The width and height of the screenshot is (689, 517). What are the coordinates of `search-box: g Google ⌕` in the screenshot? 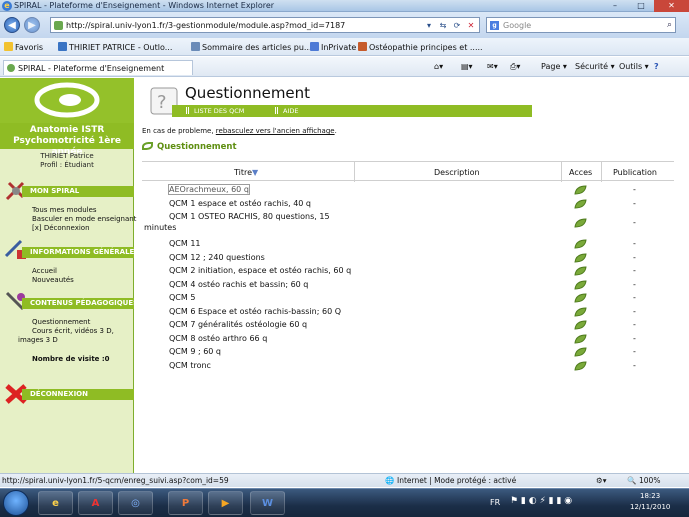 It's located at (581, 25).